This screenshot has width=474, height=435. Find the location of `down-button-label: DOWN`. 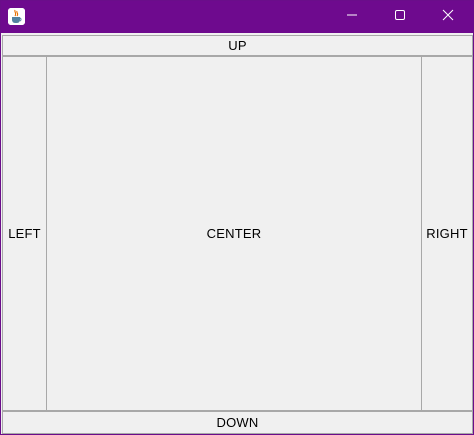

down-button-label: DOWN is located at coordinates (237, 422).